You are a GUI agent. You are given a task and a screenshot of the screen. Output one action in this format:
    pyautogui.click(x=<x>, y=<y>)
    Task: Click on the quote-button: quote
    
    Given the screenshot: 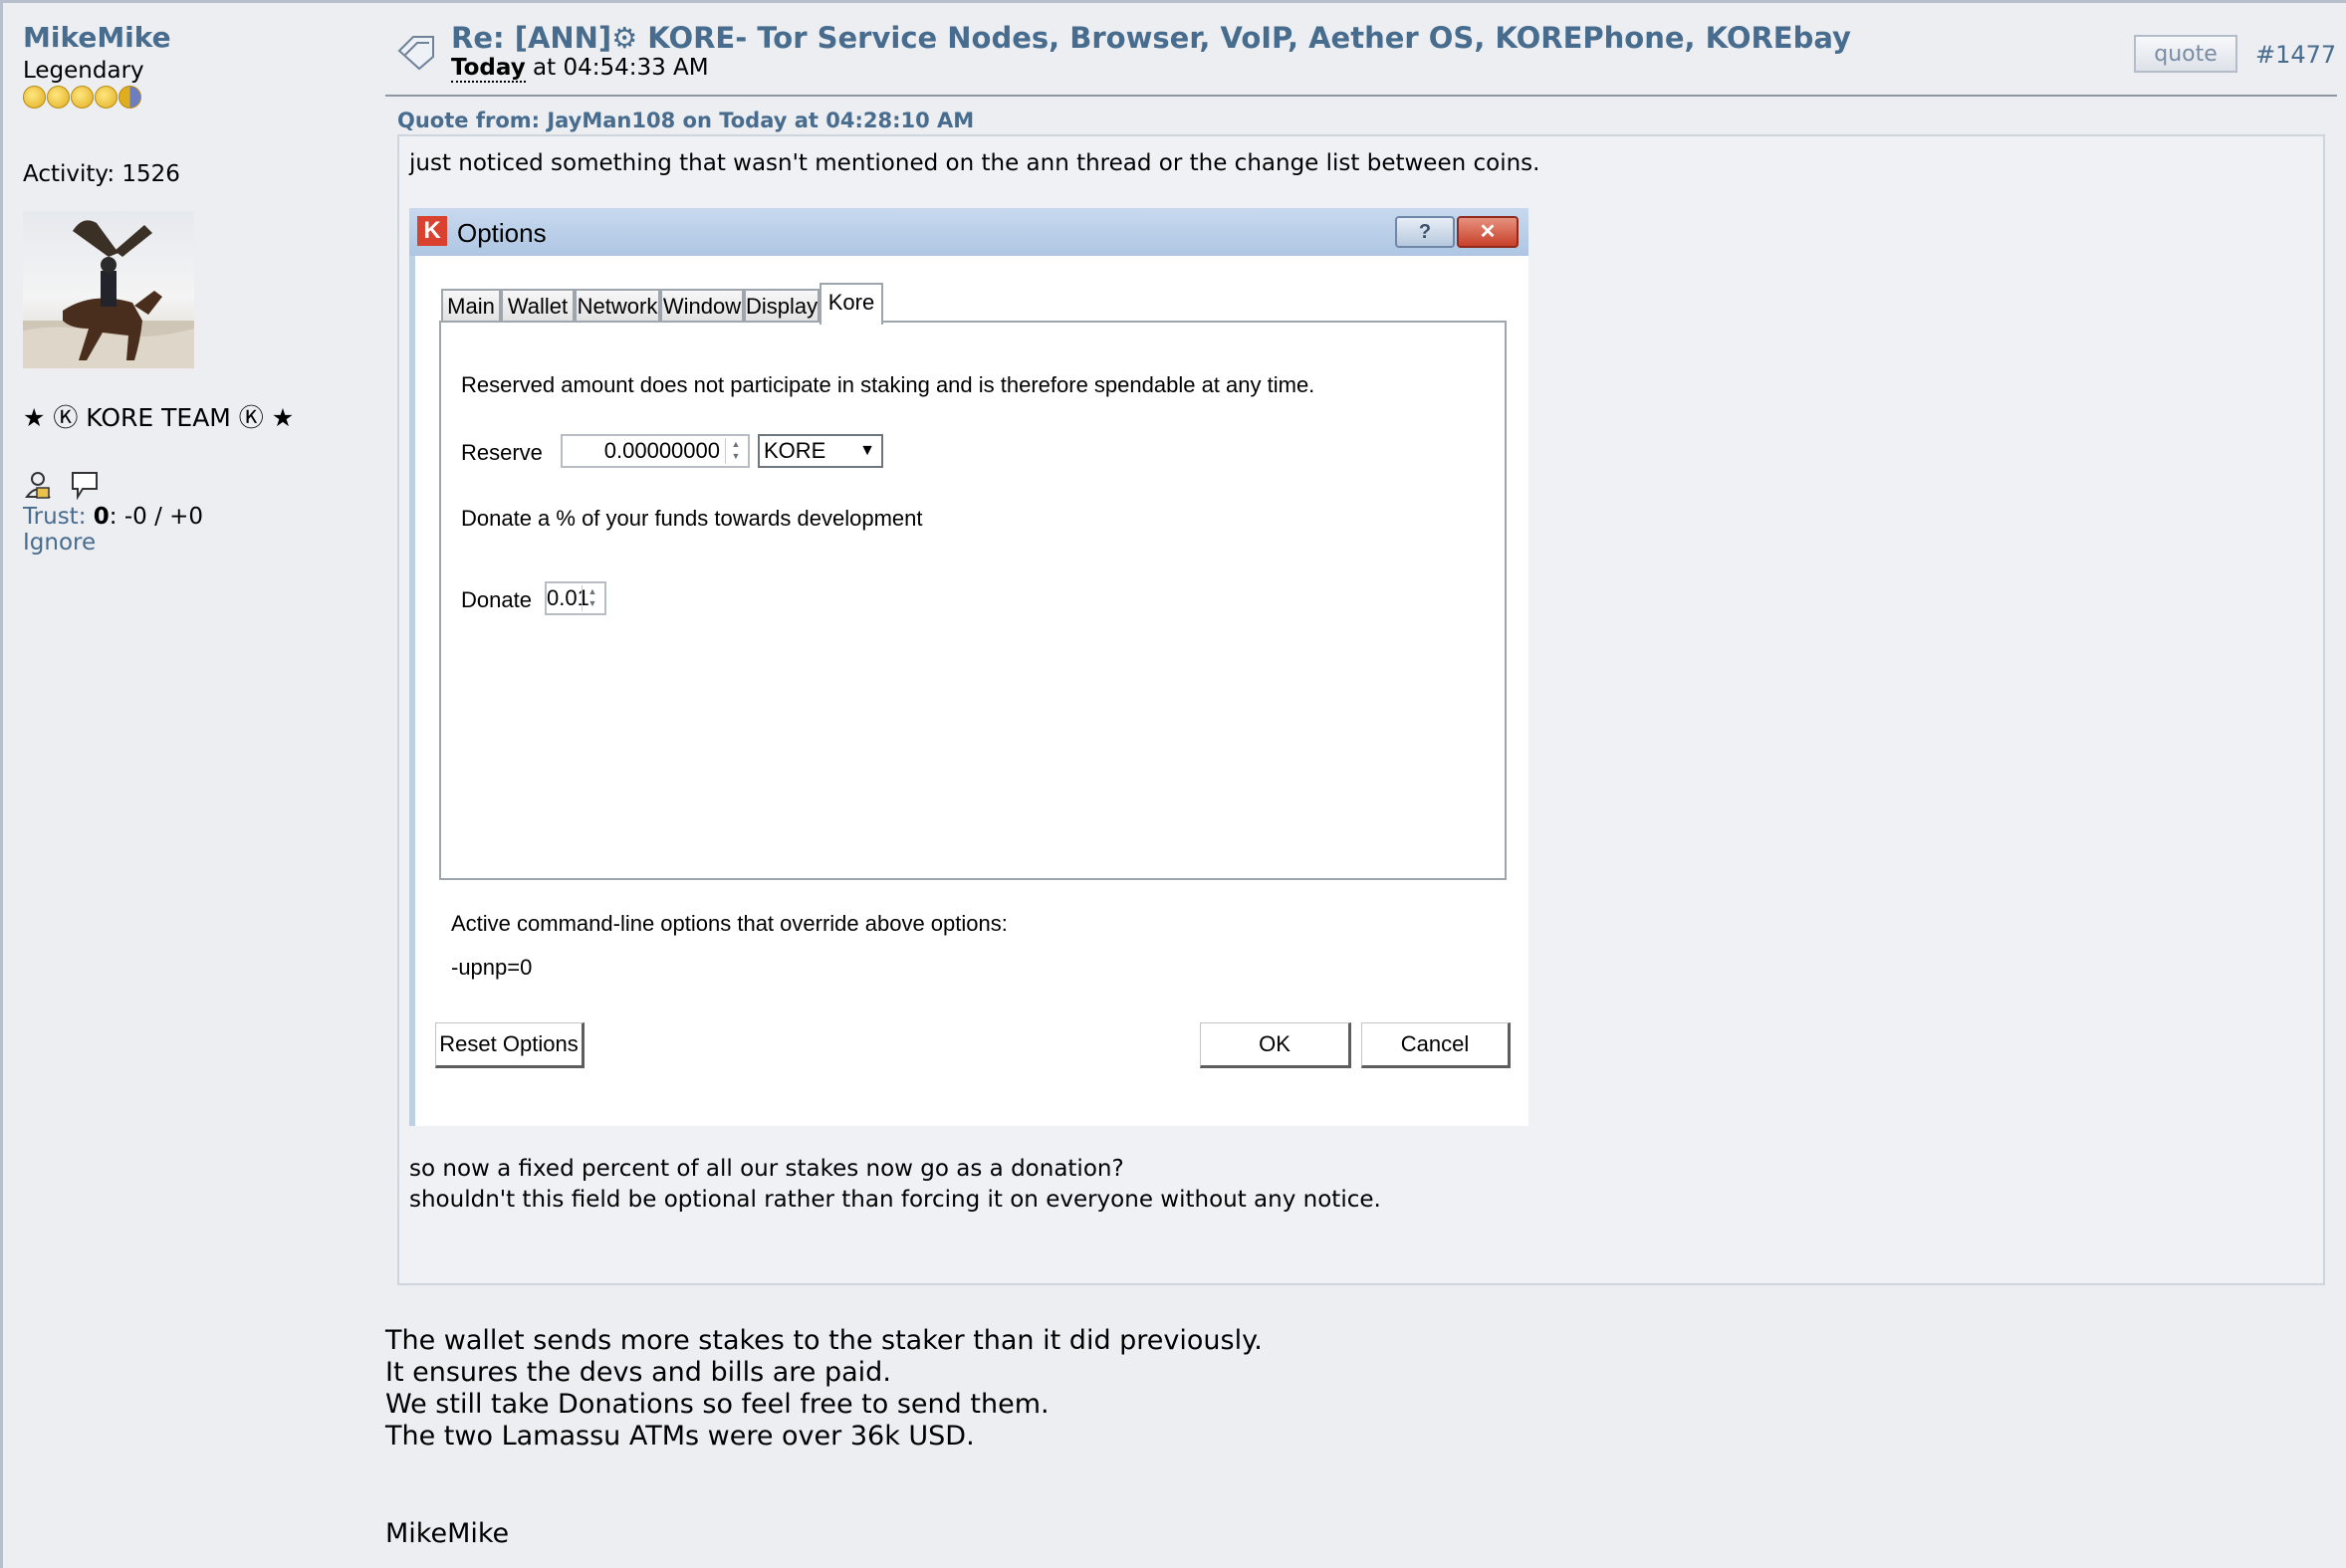 What is the action you would take?
    pyautogui.click(x=2186, y=54)
    